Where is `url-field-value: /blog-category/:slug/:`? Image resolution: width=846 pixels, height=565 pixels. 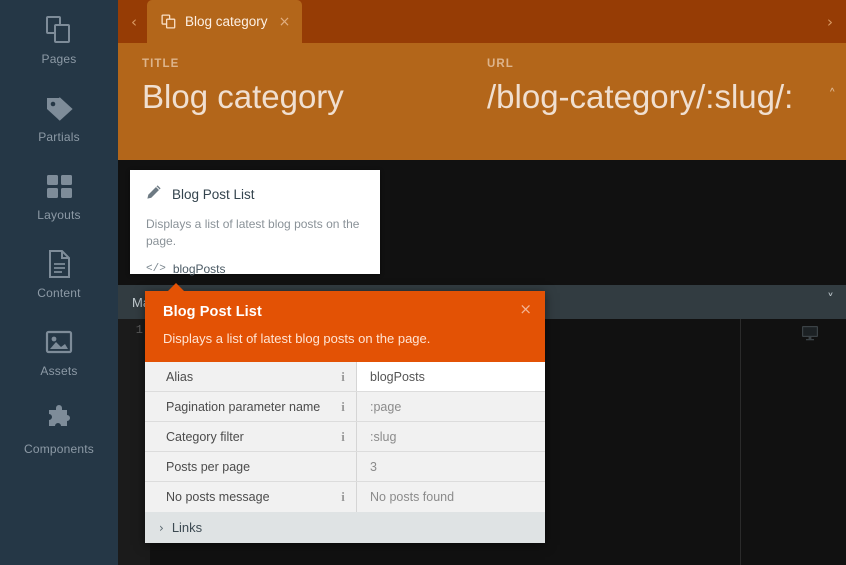 url-field-value: /blog-category/:slug/: is located at coordinates (659, 96).